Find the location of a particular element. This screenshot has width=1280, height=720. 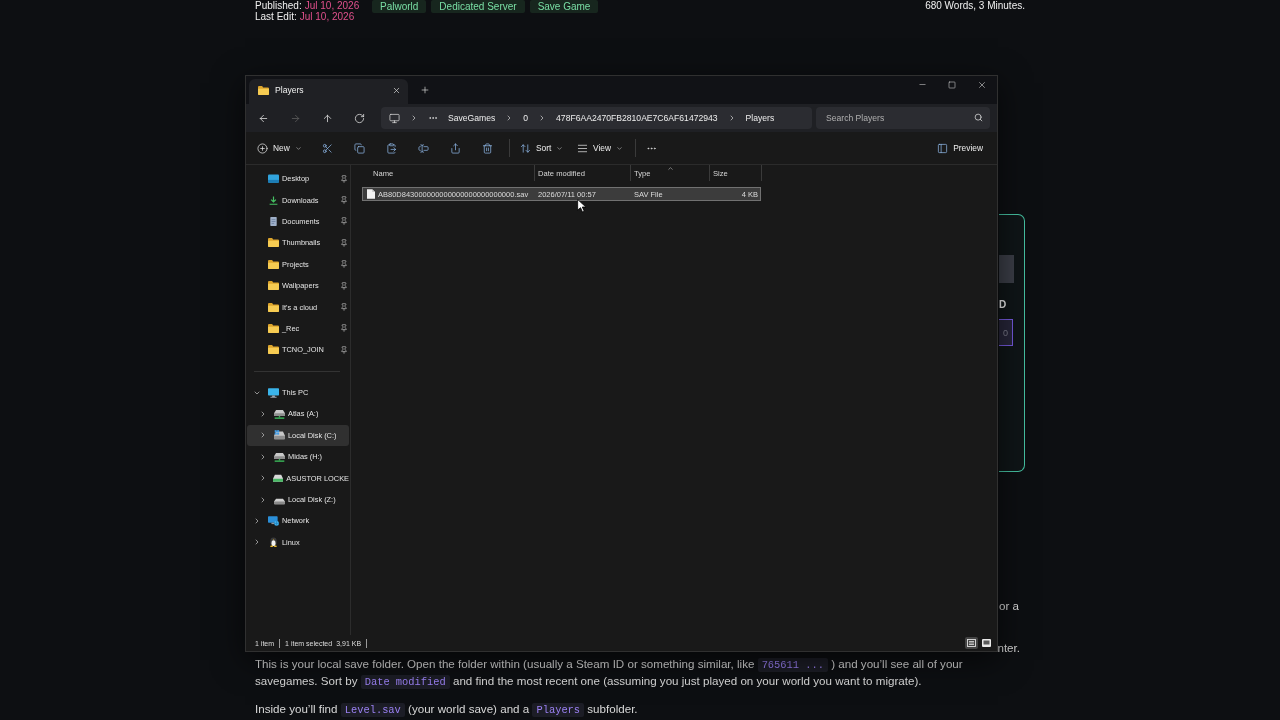

text-cursor-icon is located at coordinates (423, 148).